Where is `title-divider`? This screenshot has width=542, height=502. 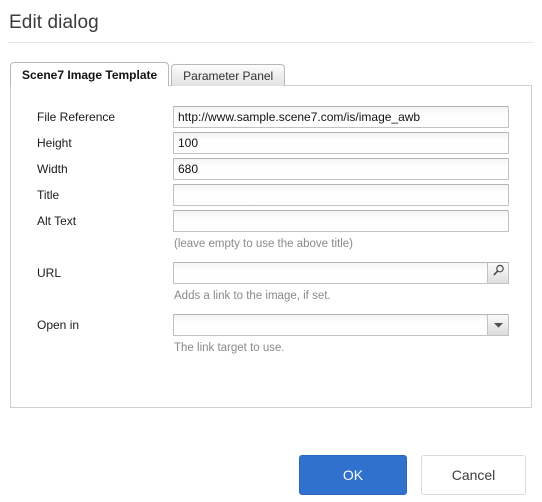
title-divider is located at coordinates (271, 42).